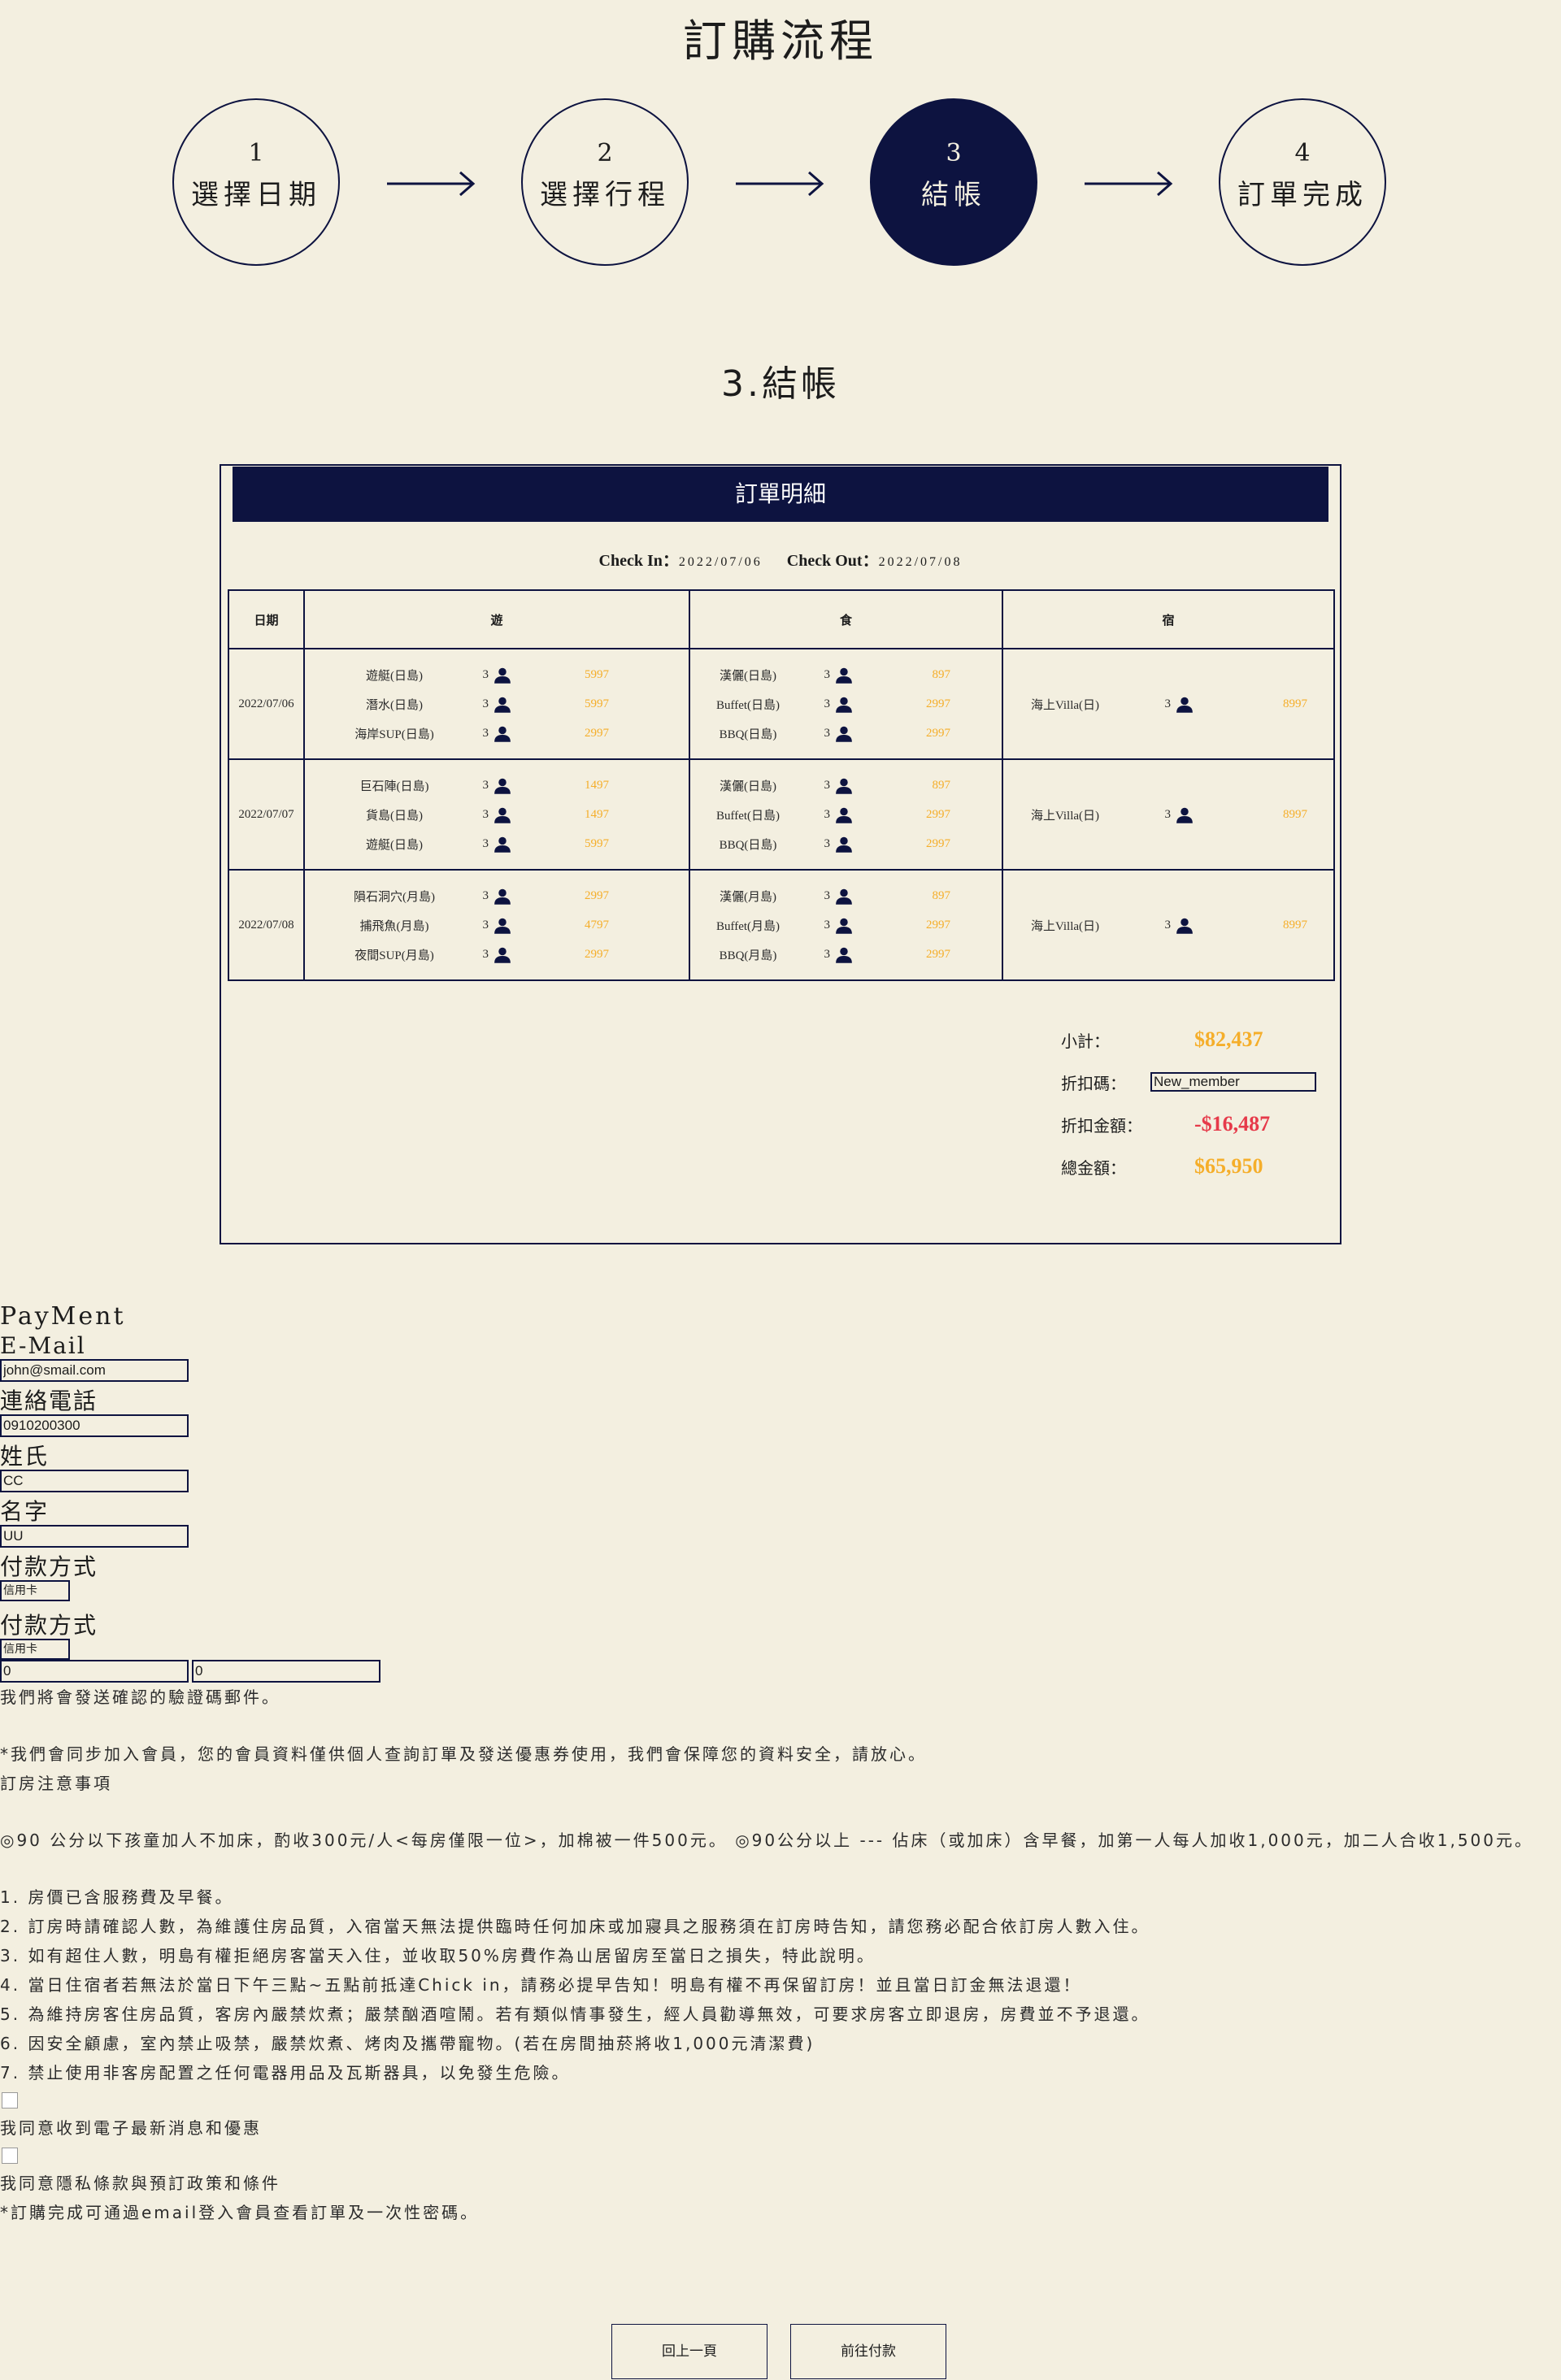 The width and height of the screenshot is (1561, 2380). Describe the element at coordinates (954, 182) in the screenshot. I see `step-3: 3 結帳` at that location.